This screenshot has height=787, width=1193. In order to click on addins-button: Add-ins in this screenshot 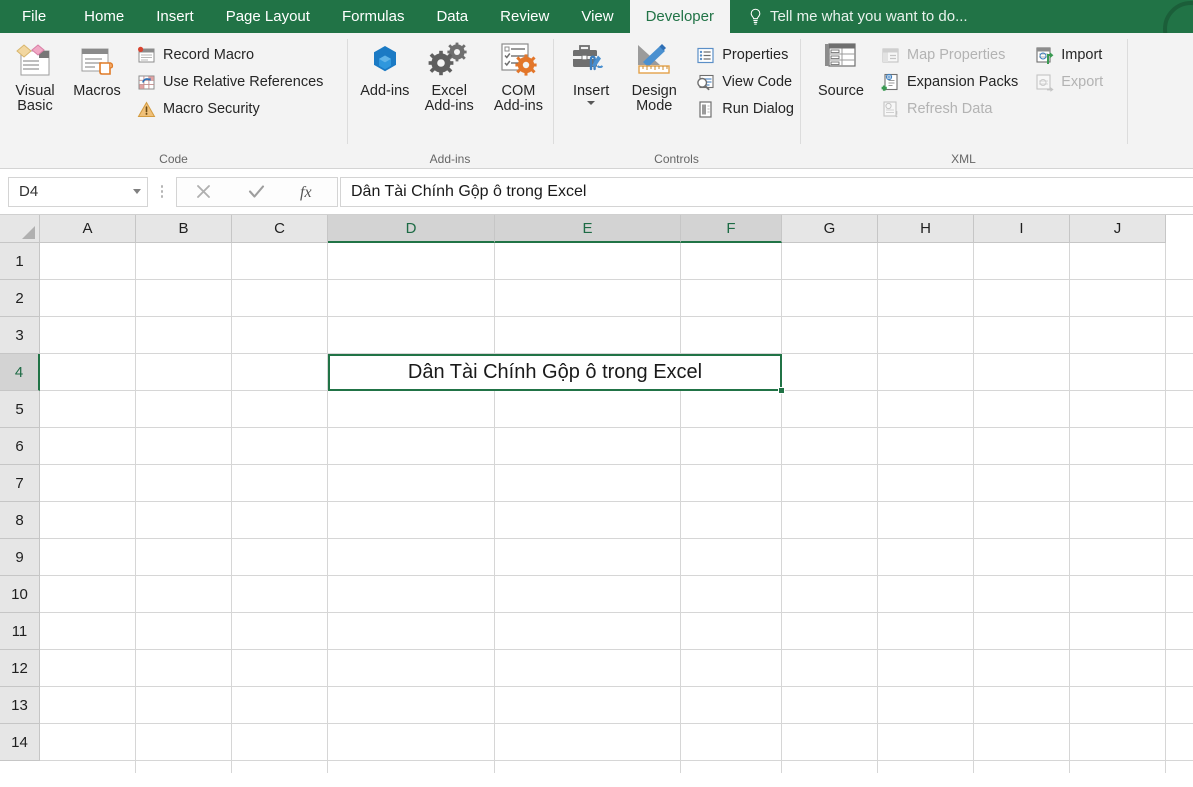, I will do `click(385, 68)`.